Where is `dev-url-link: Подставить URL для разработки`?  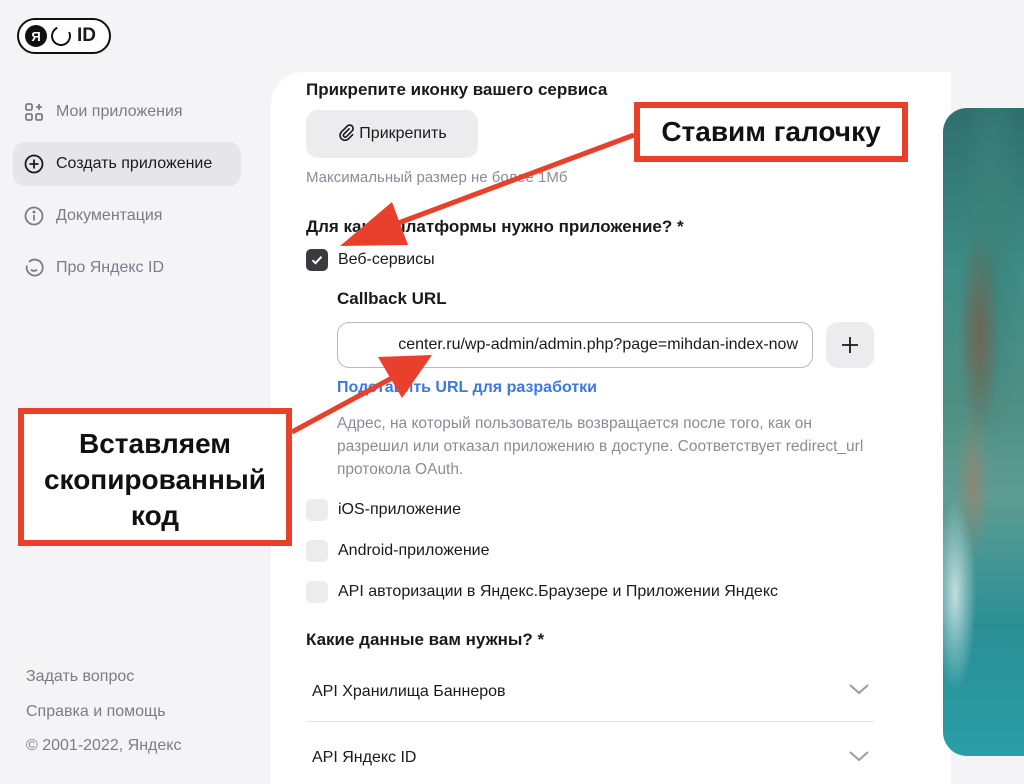 dev-url-link: Подставить URL для разработки is located at coordinates (467, 388).